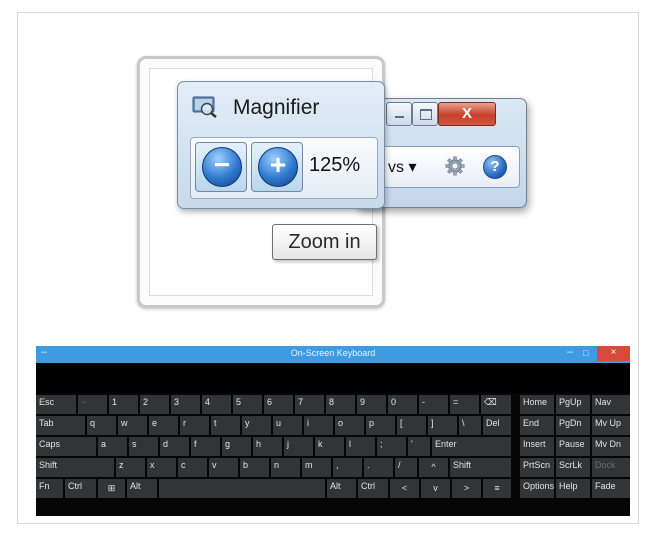 The width and height of the screenshot is (657, 536). Describe the element at coordinates (480, 467) in the screenshot. I see `key-shift-right: Shift` at that location.